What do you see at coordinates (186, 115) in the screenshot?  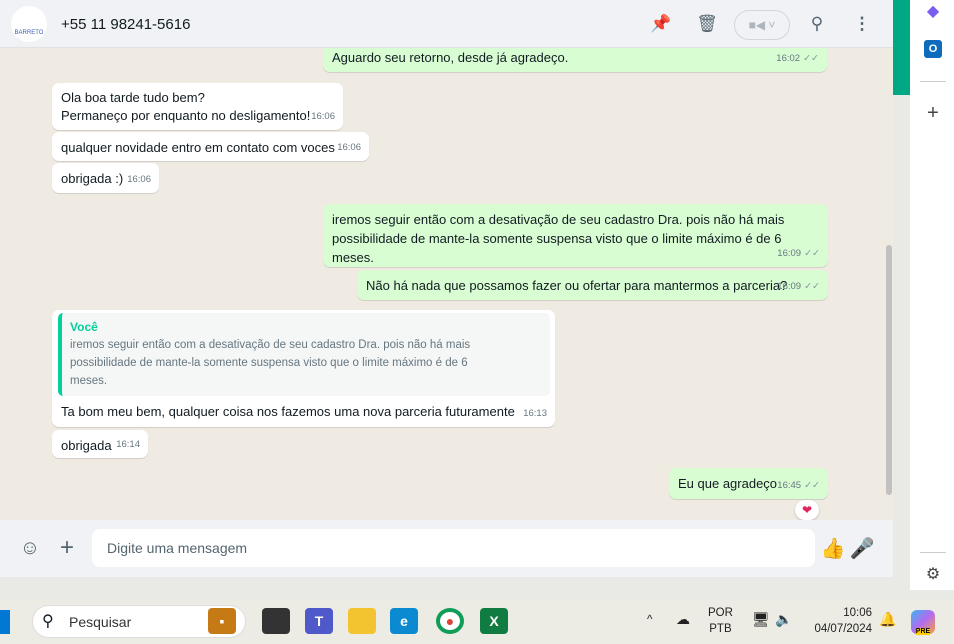 I see `message-text: Permaneço por enquanto no desligamento!` at bounding box center [186, 115].